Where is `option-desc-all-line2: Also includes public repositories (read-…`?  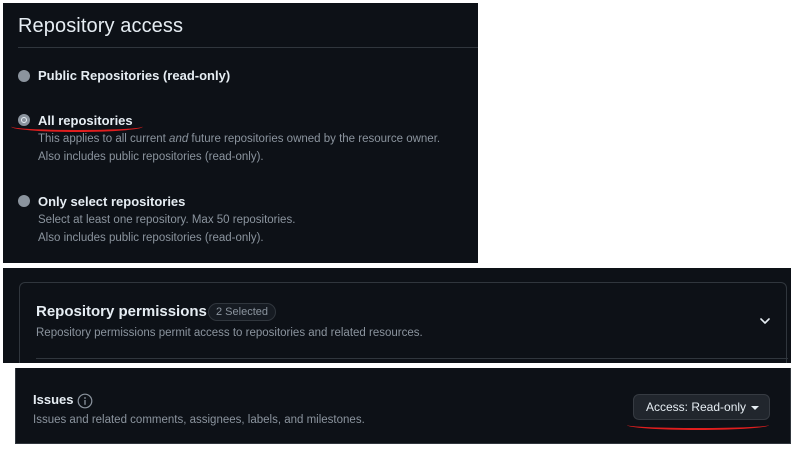 option-desc-all-line2: Also includes public repositories (read-… is located at coordinates (151, 157).